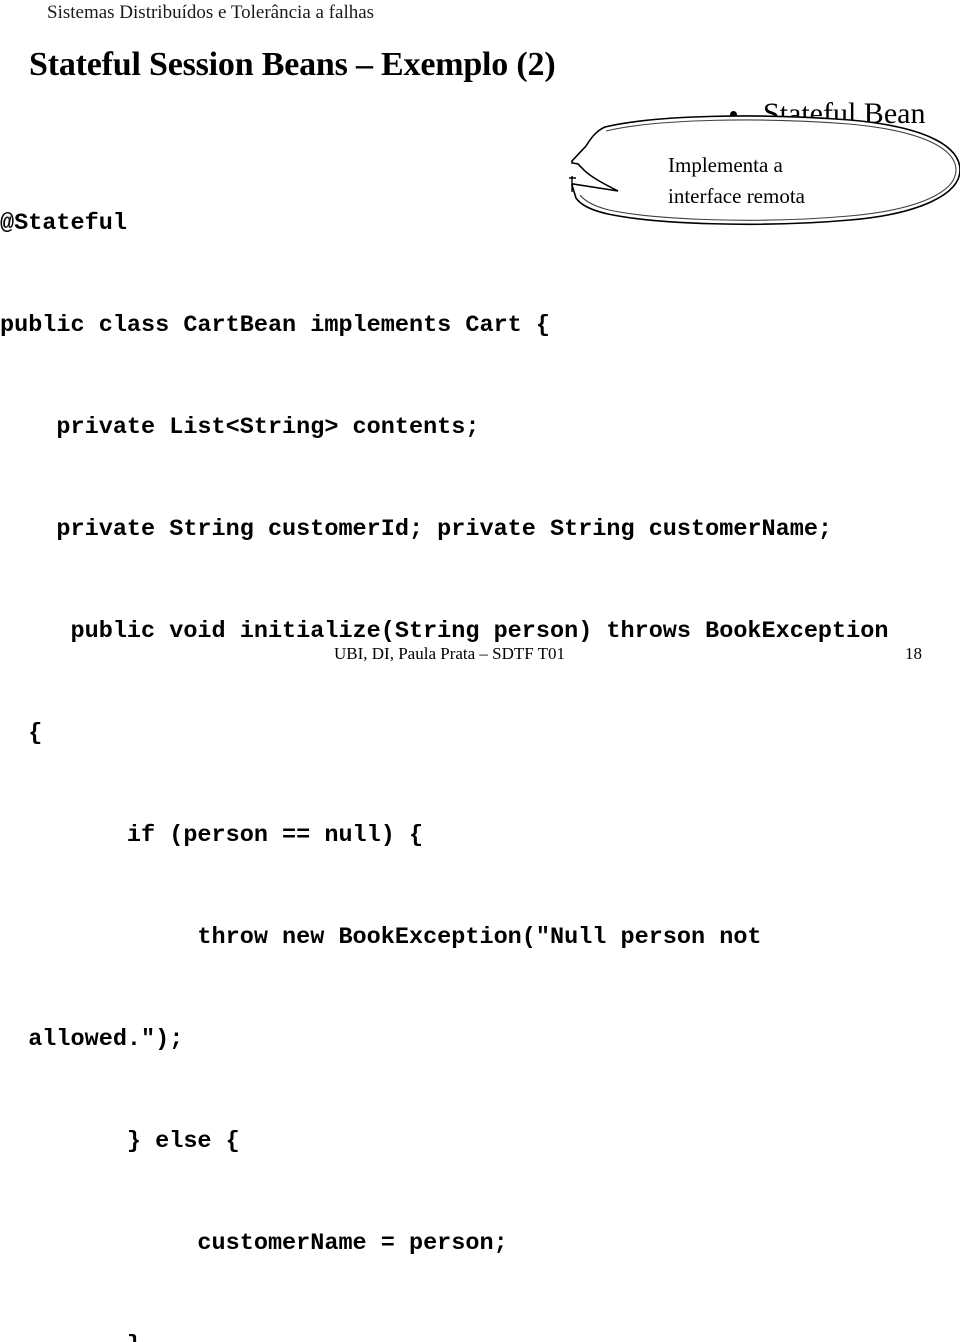  I want to click on code-line: if (person == null) {, so click(212, 835).